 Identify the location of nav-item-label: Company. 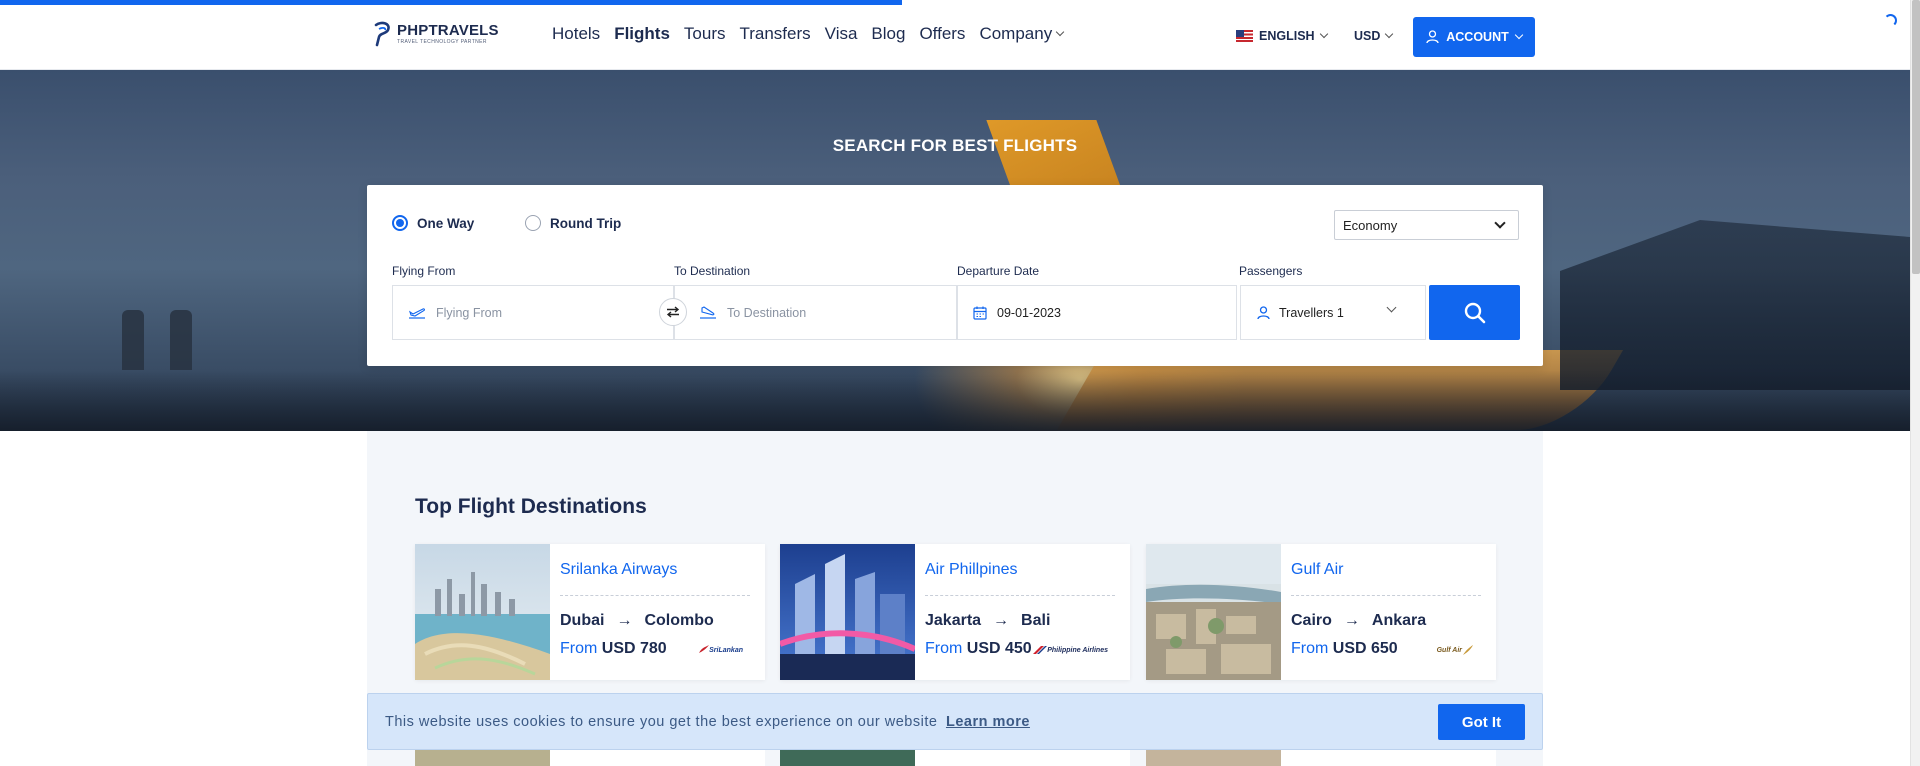
(1016, 33).